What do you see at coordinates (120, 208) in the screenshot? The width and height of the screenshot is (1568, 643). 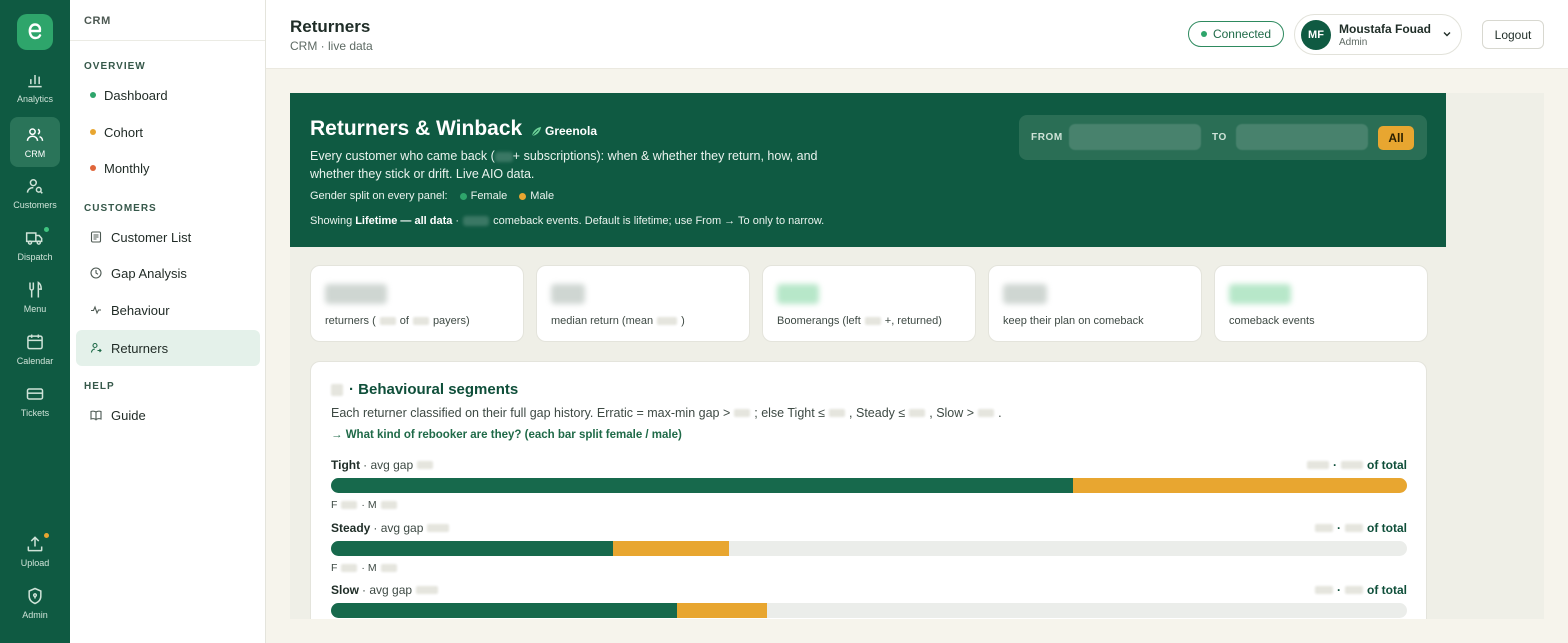 I see `section-customers: CUSTOMERS` at bounding box center [120, 208].